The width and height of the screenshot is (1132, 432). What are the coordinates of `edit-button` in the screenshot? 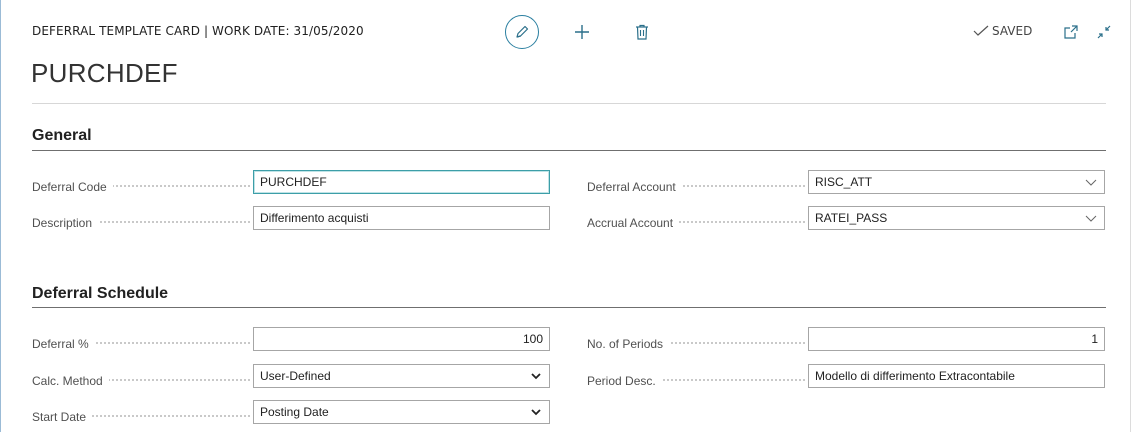 It's located at (522, 32).